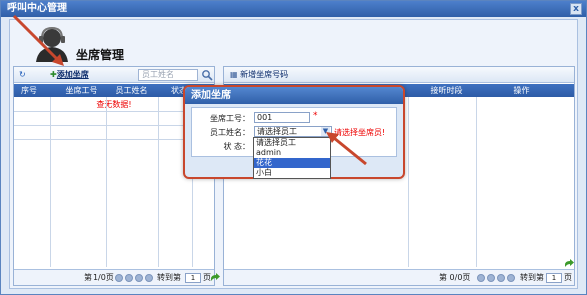 The width and height of the screenshot is (587, 295). Describe the element at coordinates (236, 146) in the screenshot. I see `status-label: 状 态：` at that location.